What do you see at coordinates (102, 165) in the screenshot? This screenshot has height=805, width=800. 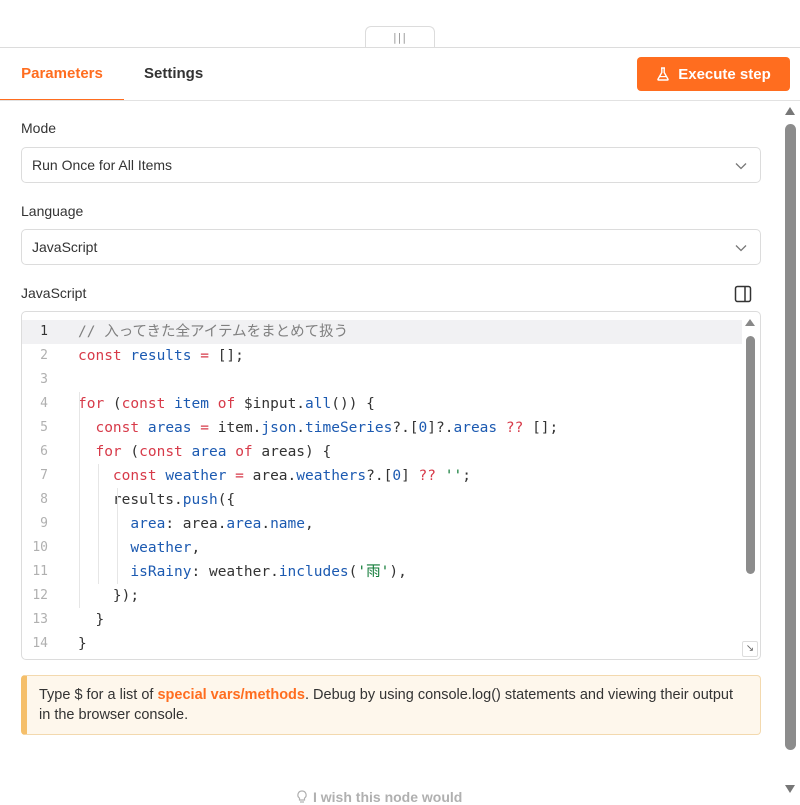 I see `mode-select-value: Run Once for All Items` at bounding box center [102, 165].